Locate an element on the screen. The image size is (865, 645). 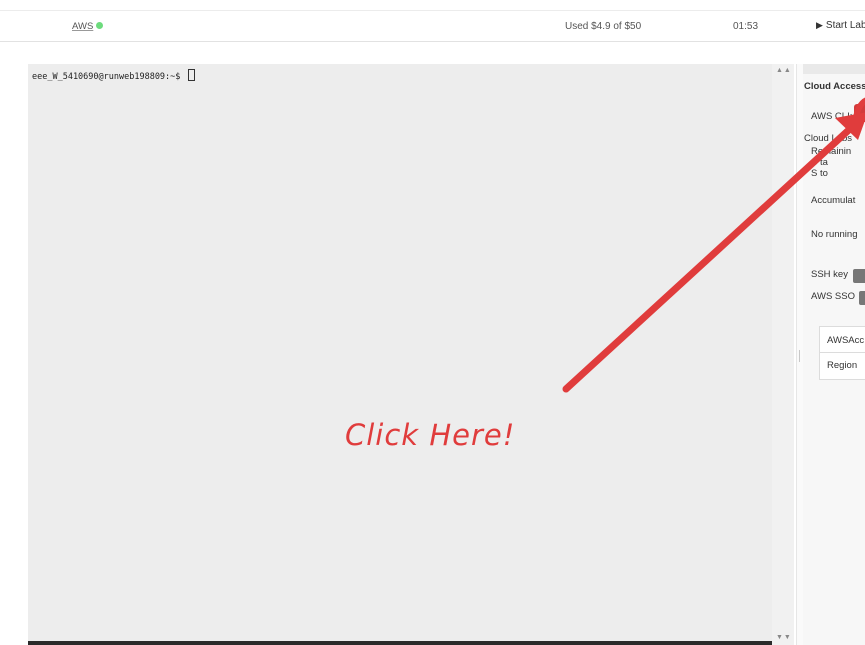
status-indicator-icon is located at coordinates (100, 25).